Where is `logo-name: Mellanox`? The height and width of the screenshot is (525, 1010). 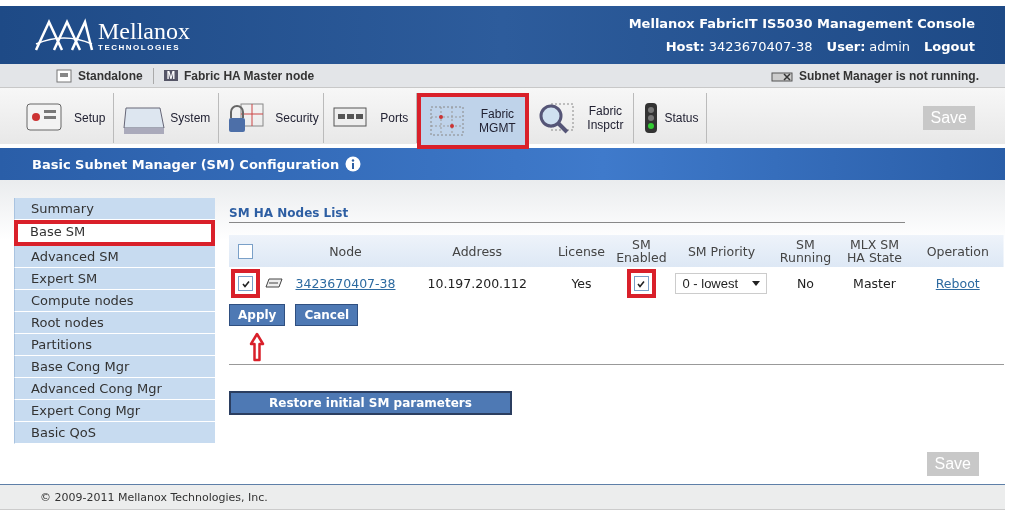
logo-name: Mellanox is located at coordinates (144, 30).